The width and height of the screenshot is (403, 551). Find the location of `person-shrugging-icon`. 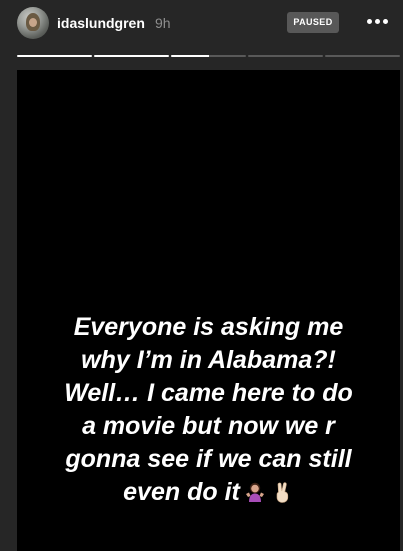

person-shrugging-icon is located at coordinates (254, 492).